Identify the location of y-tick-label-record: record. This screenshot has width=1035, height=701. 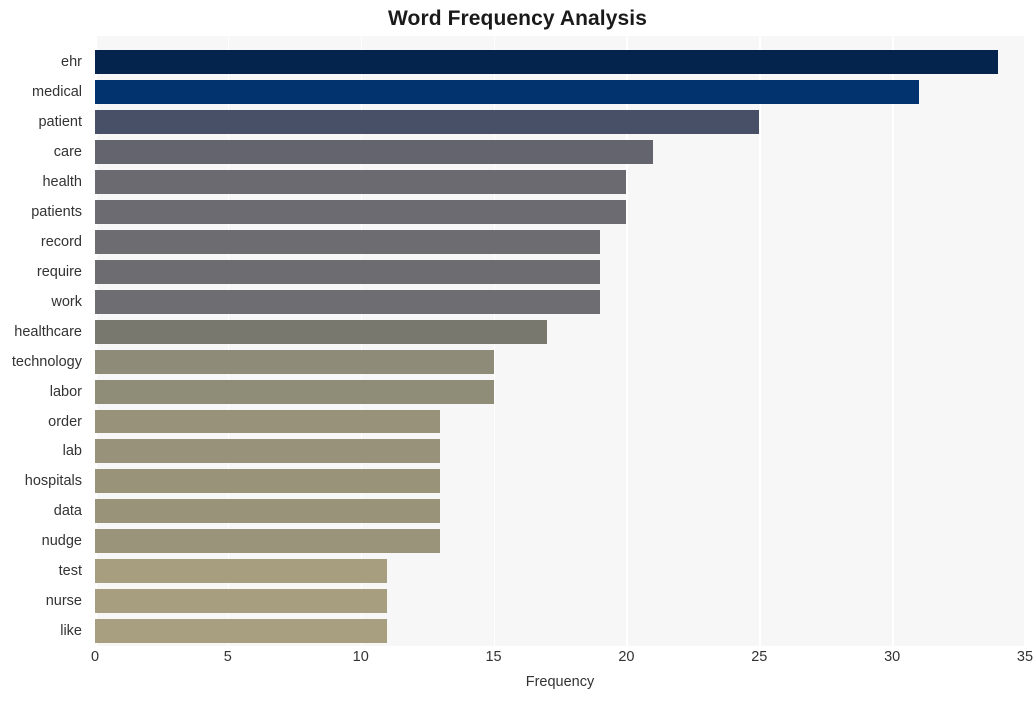
(61, 241).